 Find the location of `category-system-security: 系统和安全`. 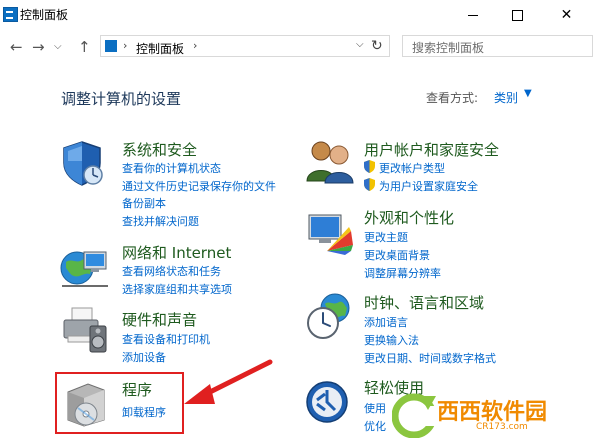

category-system-security: 系统和安全 is located at coordinates (159, 149).